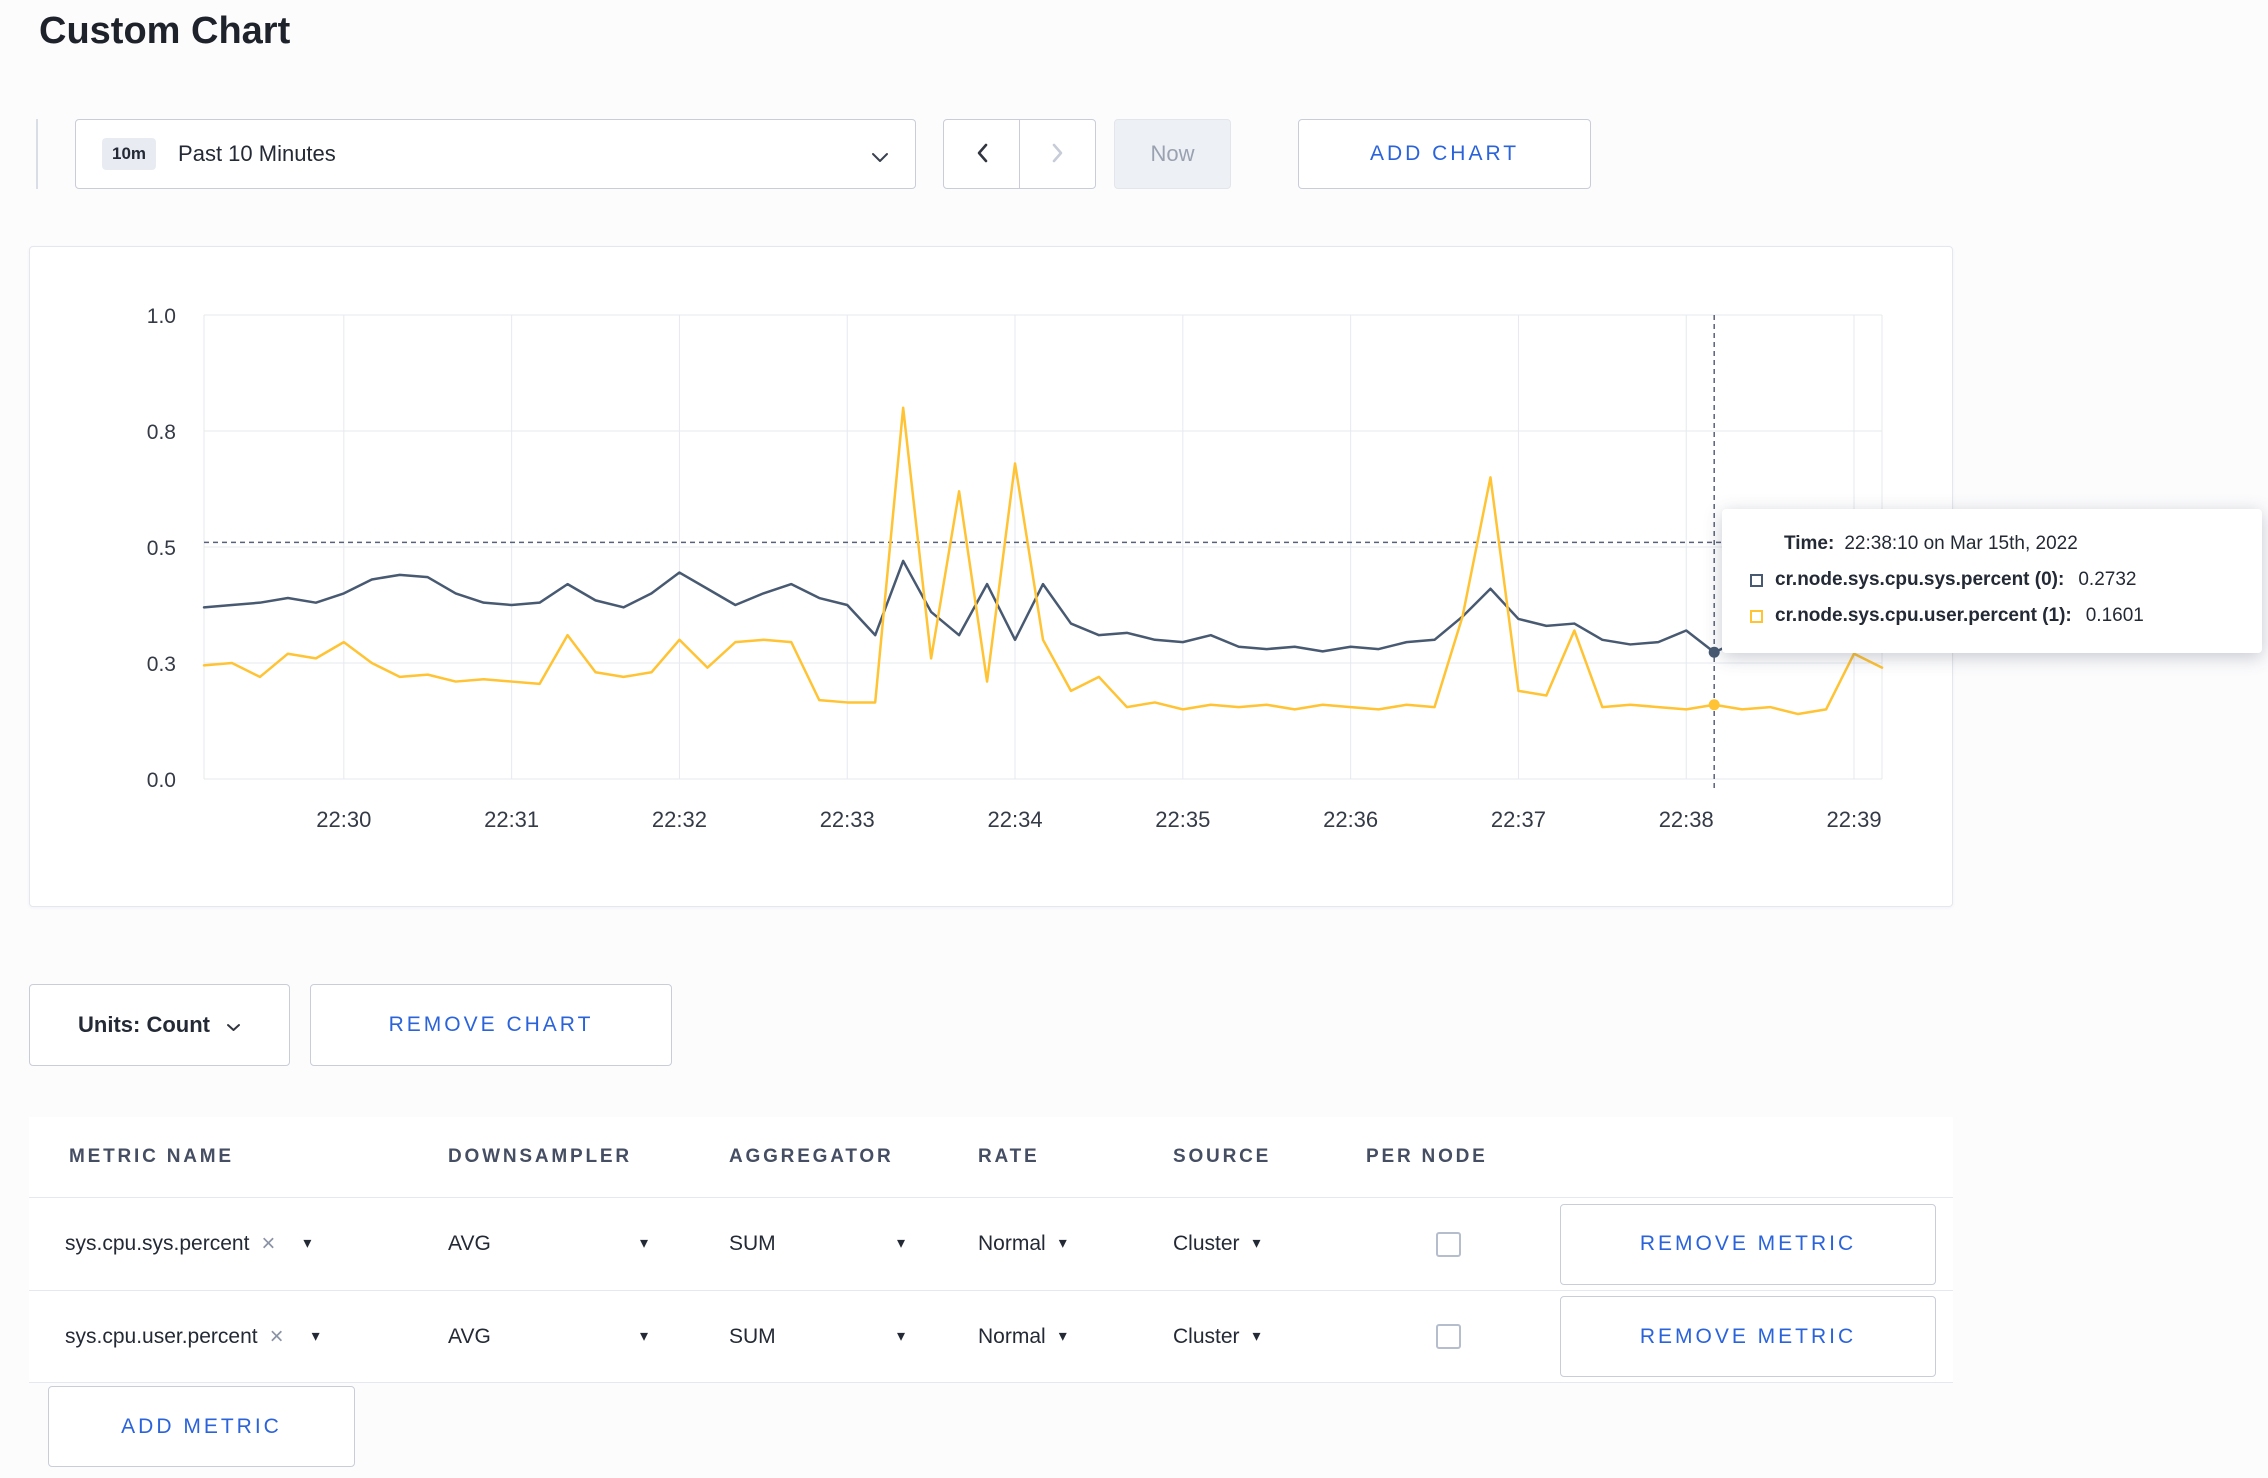 This screenshot has height=1478, width=2268. I want to click on add-metric-button: ADD METRIC, so click(201, 1426).